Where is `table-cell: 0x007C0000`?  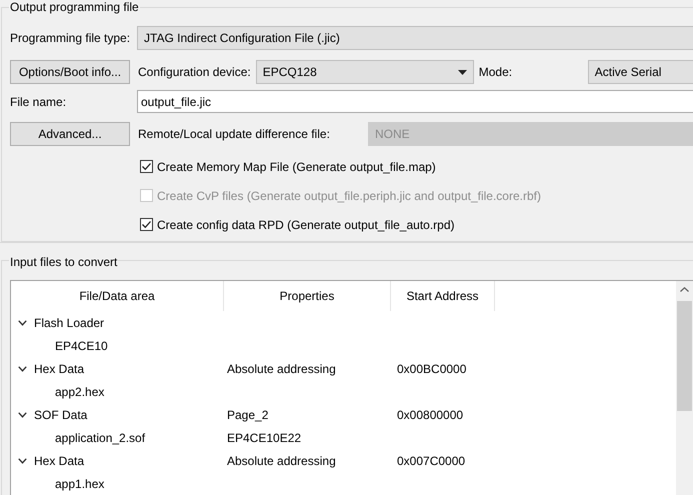 table-cell: 0x007C0000 is located at coordinates (431, 461).